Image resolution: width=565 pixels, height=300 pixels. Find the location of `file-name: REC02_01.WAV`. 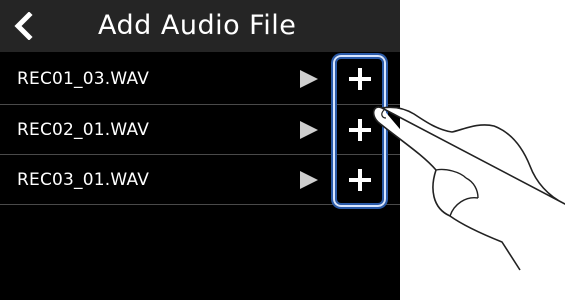

file-name: REC02_01.WAV is located at coordinates (83, 129).